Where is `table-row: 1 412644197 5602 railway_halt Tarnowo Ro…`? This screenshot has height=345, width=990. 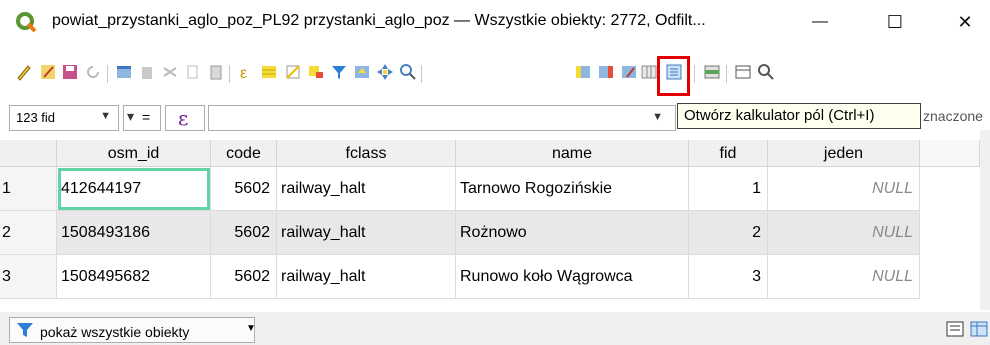 table-row: 1 412644197 5602 railway_halt Tarnowo Ro… is located at coordinates (460, 189).